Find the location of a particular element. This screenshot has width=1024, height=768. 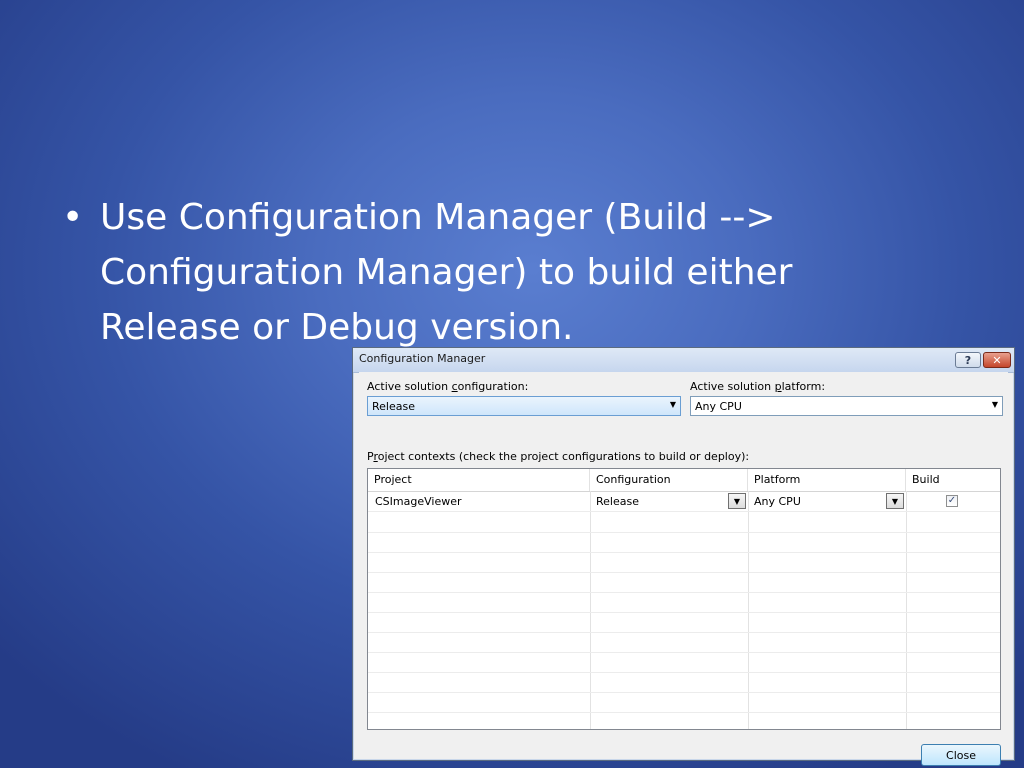

dialog-title: Configuration Manager is located at coordinates (422, 358).